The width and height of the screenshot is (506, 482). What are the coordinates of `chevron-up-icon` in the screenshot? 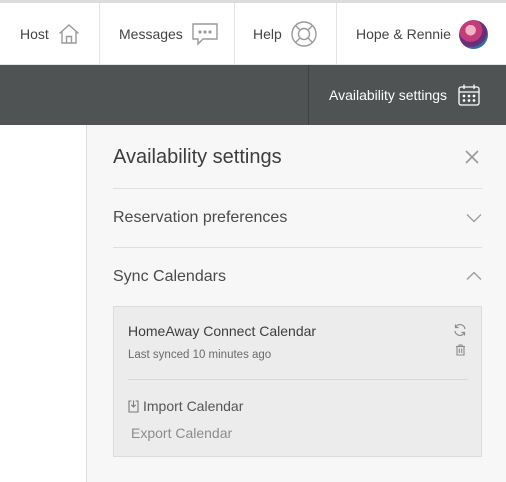 It's located at (474, 276).